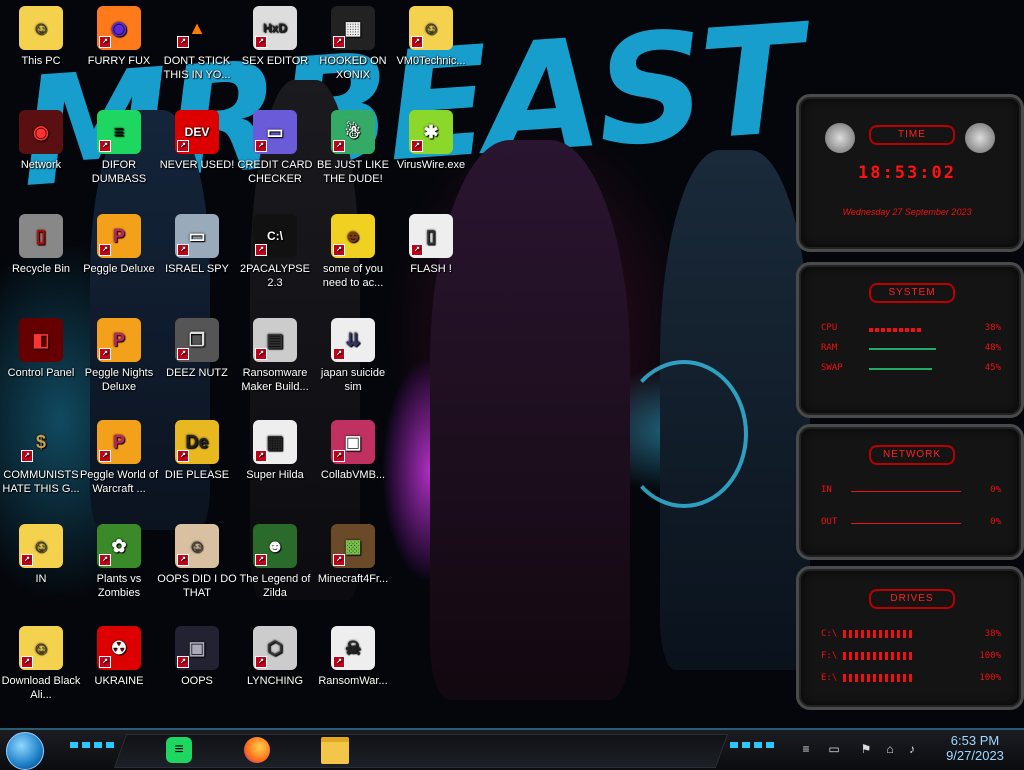  What do you see at coordinates (878, 656) in the screenshot?
I see `drive-f-bar` at bounding box center [878, 656].